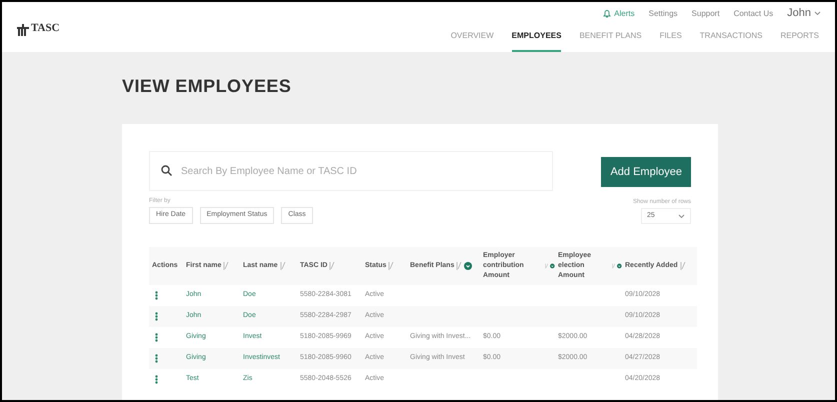  What do you see at coordinates (351, 171) in the screenshot?
I see `search-field: Search By Employee Name or TASC ID` at bounding box center [351, 171].